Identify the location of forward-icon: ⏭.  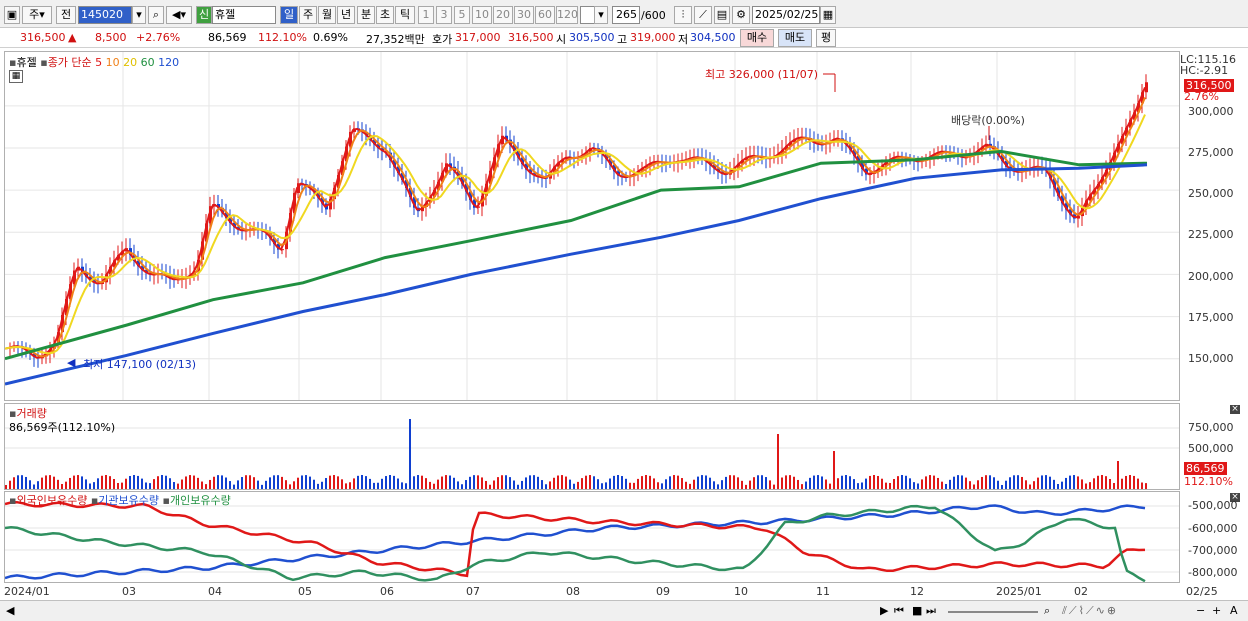
(931, 611).